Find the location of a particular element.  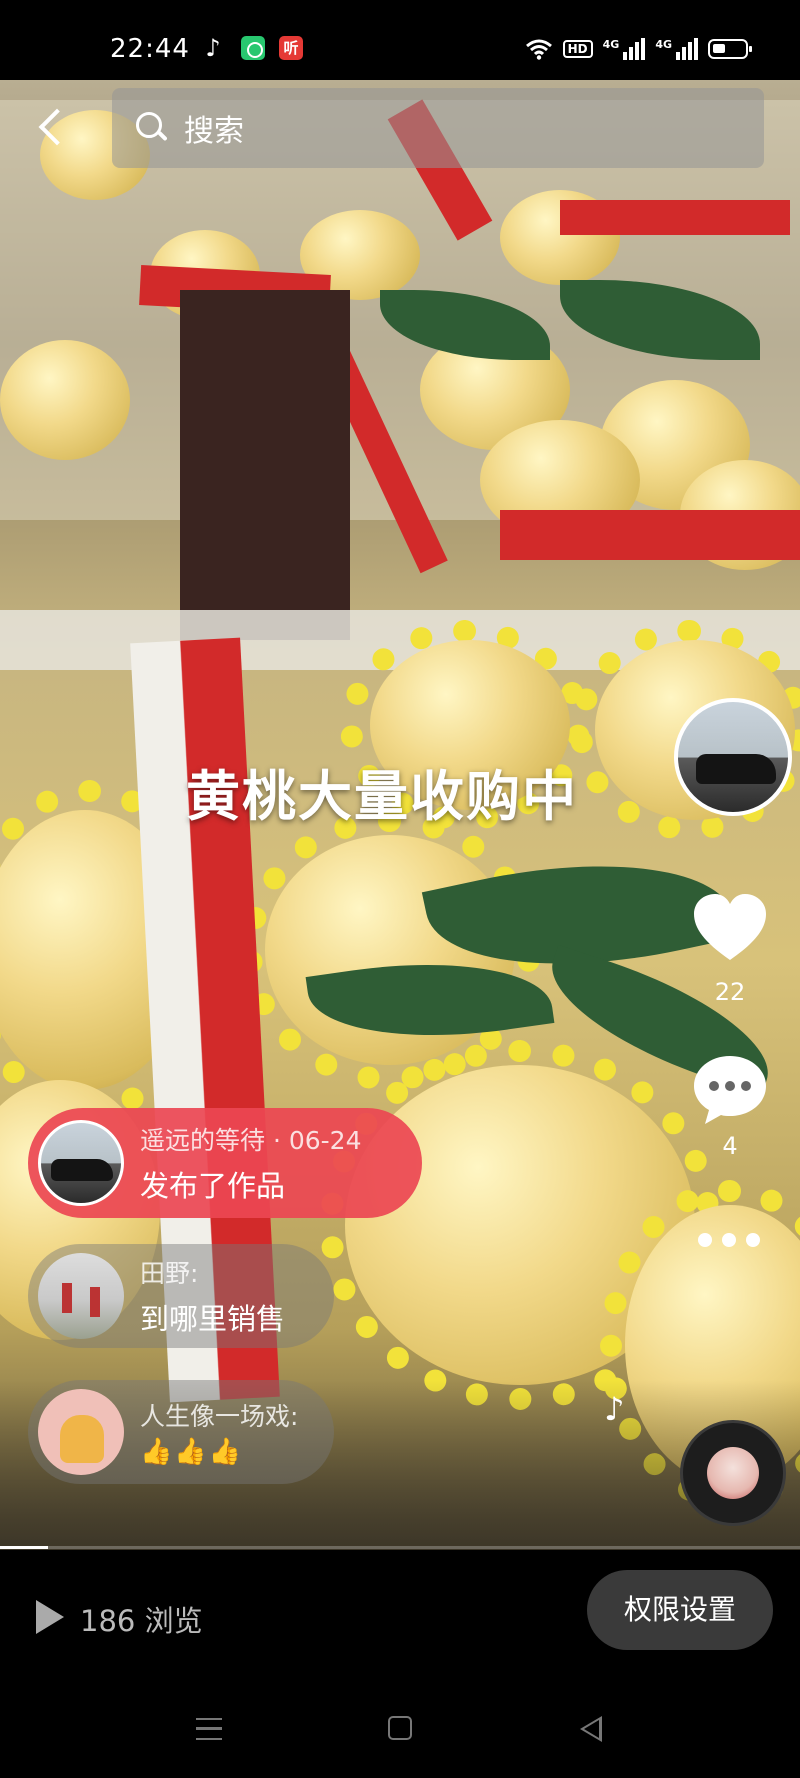

permission-settings-button: 权限设置 is located at coordinates (680, 1610).